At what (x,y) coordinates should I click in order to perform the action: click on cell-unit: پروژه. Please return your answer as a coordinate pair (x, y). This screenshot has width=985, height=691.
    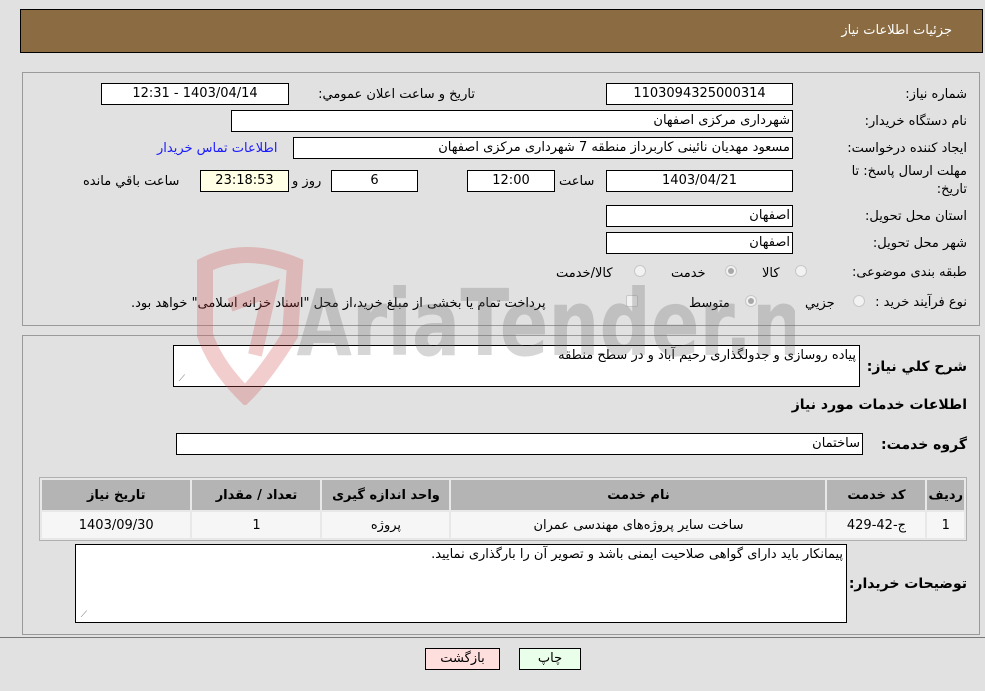
    Looking at the image, I should click on (386, 525).